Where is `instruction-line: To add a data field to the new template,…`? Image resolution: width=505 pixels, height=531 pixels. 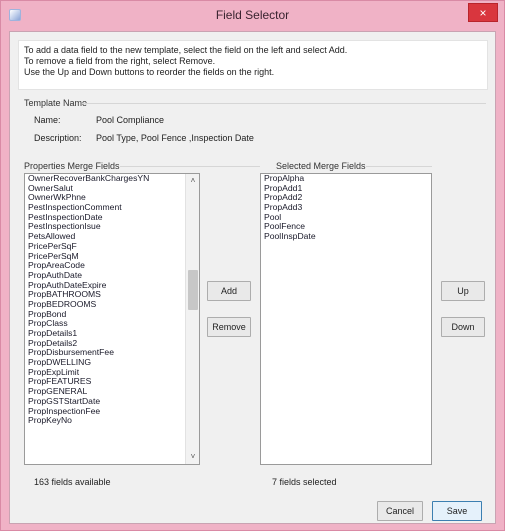 instruction-line: To add a data field to the new template,… is located at coordinates (186, 50).